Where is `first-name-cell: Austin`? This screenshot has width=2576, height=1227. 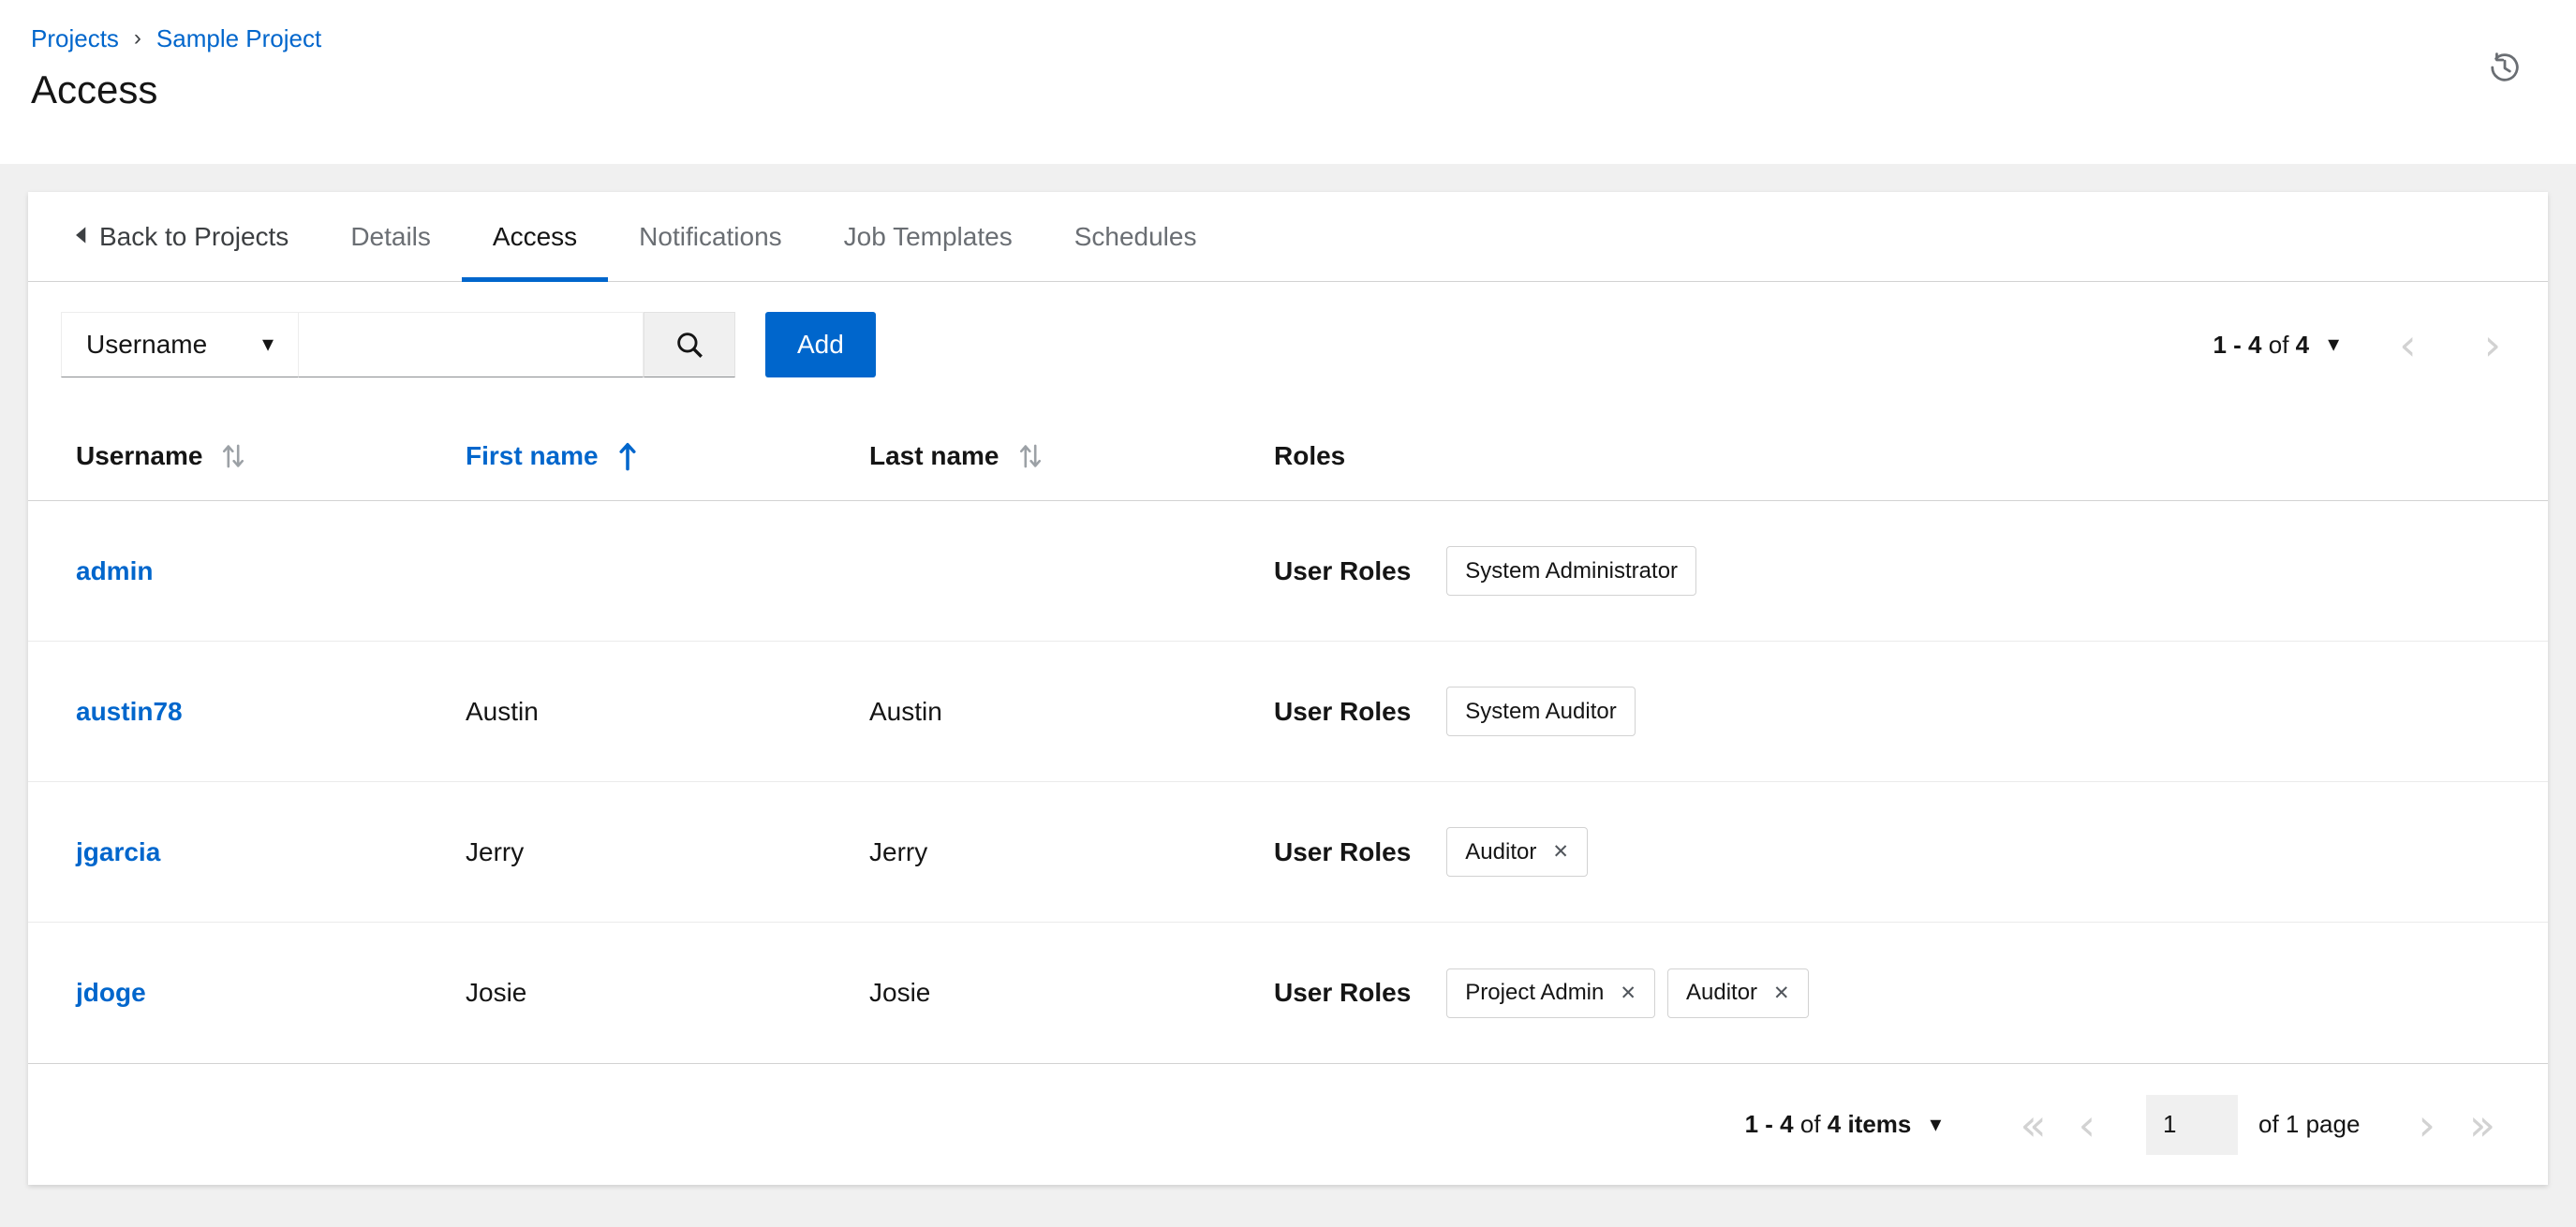 first-name-cell: Austin is located at coordinates (503, 711).